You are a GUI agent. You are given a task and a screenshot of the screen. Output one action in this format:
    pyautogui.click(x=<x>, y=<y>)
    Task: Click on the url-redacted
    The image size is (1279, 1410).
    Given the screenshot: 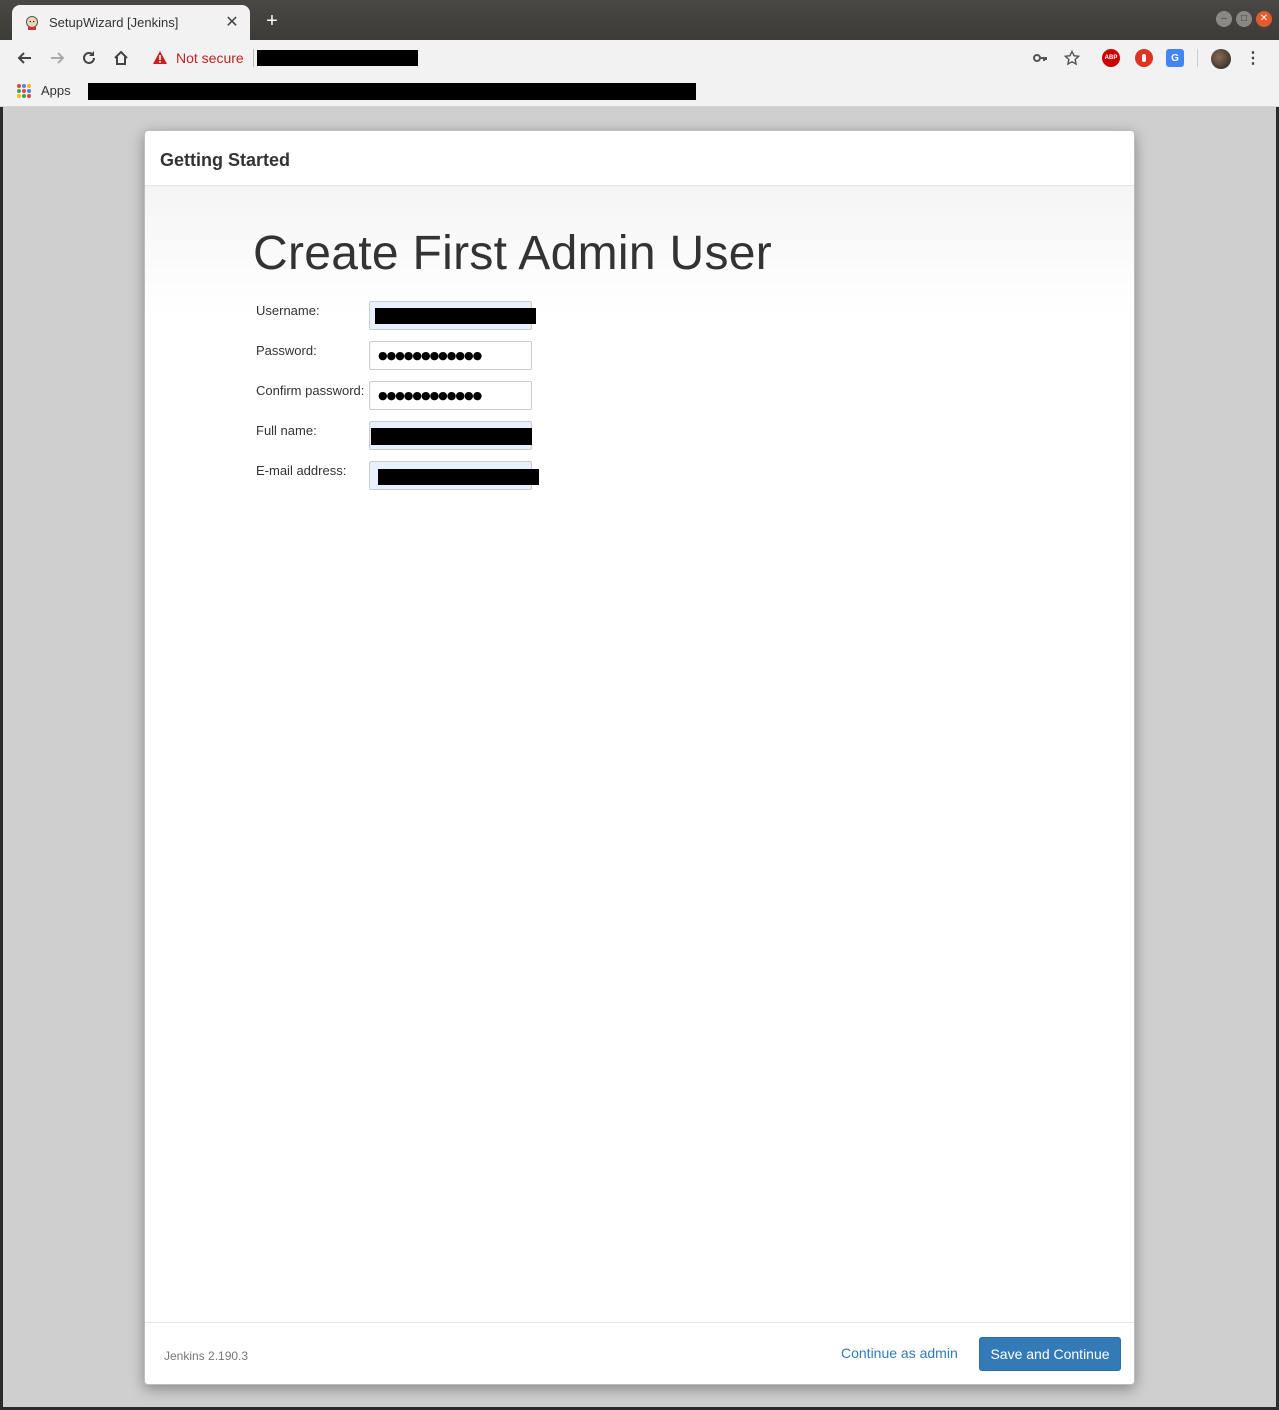 What is the action you would take?
    pyautogui.click(x=337, y=58)
    